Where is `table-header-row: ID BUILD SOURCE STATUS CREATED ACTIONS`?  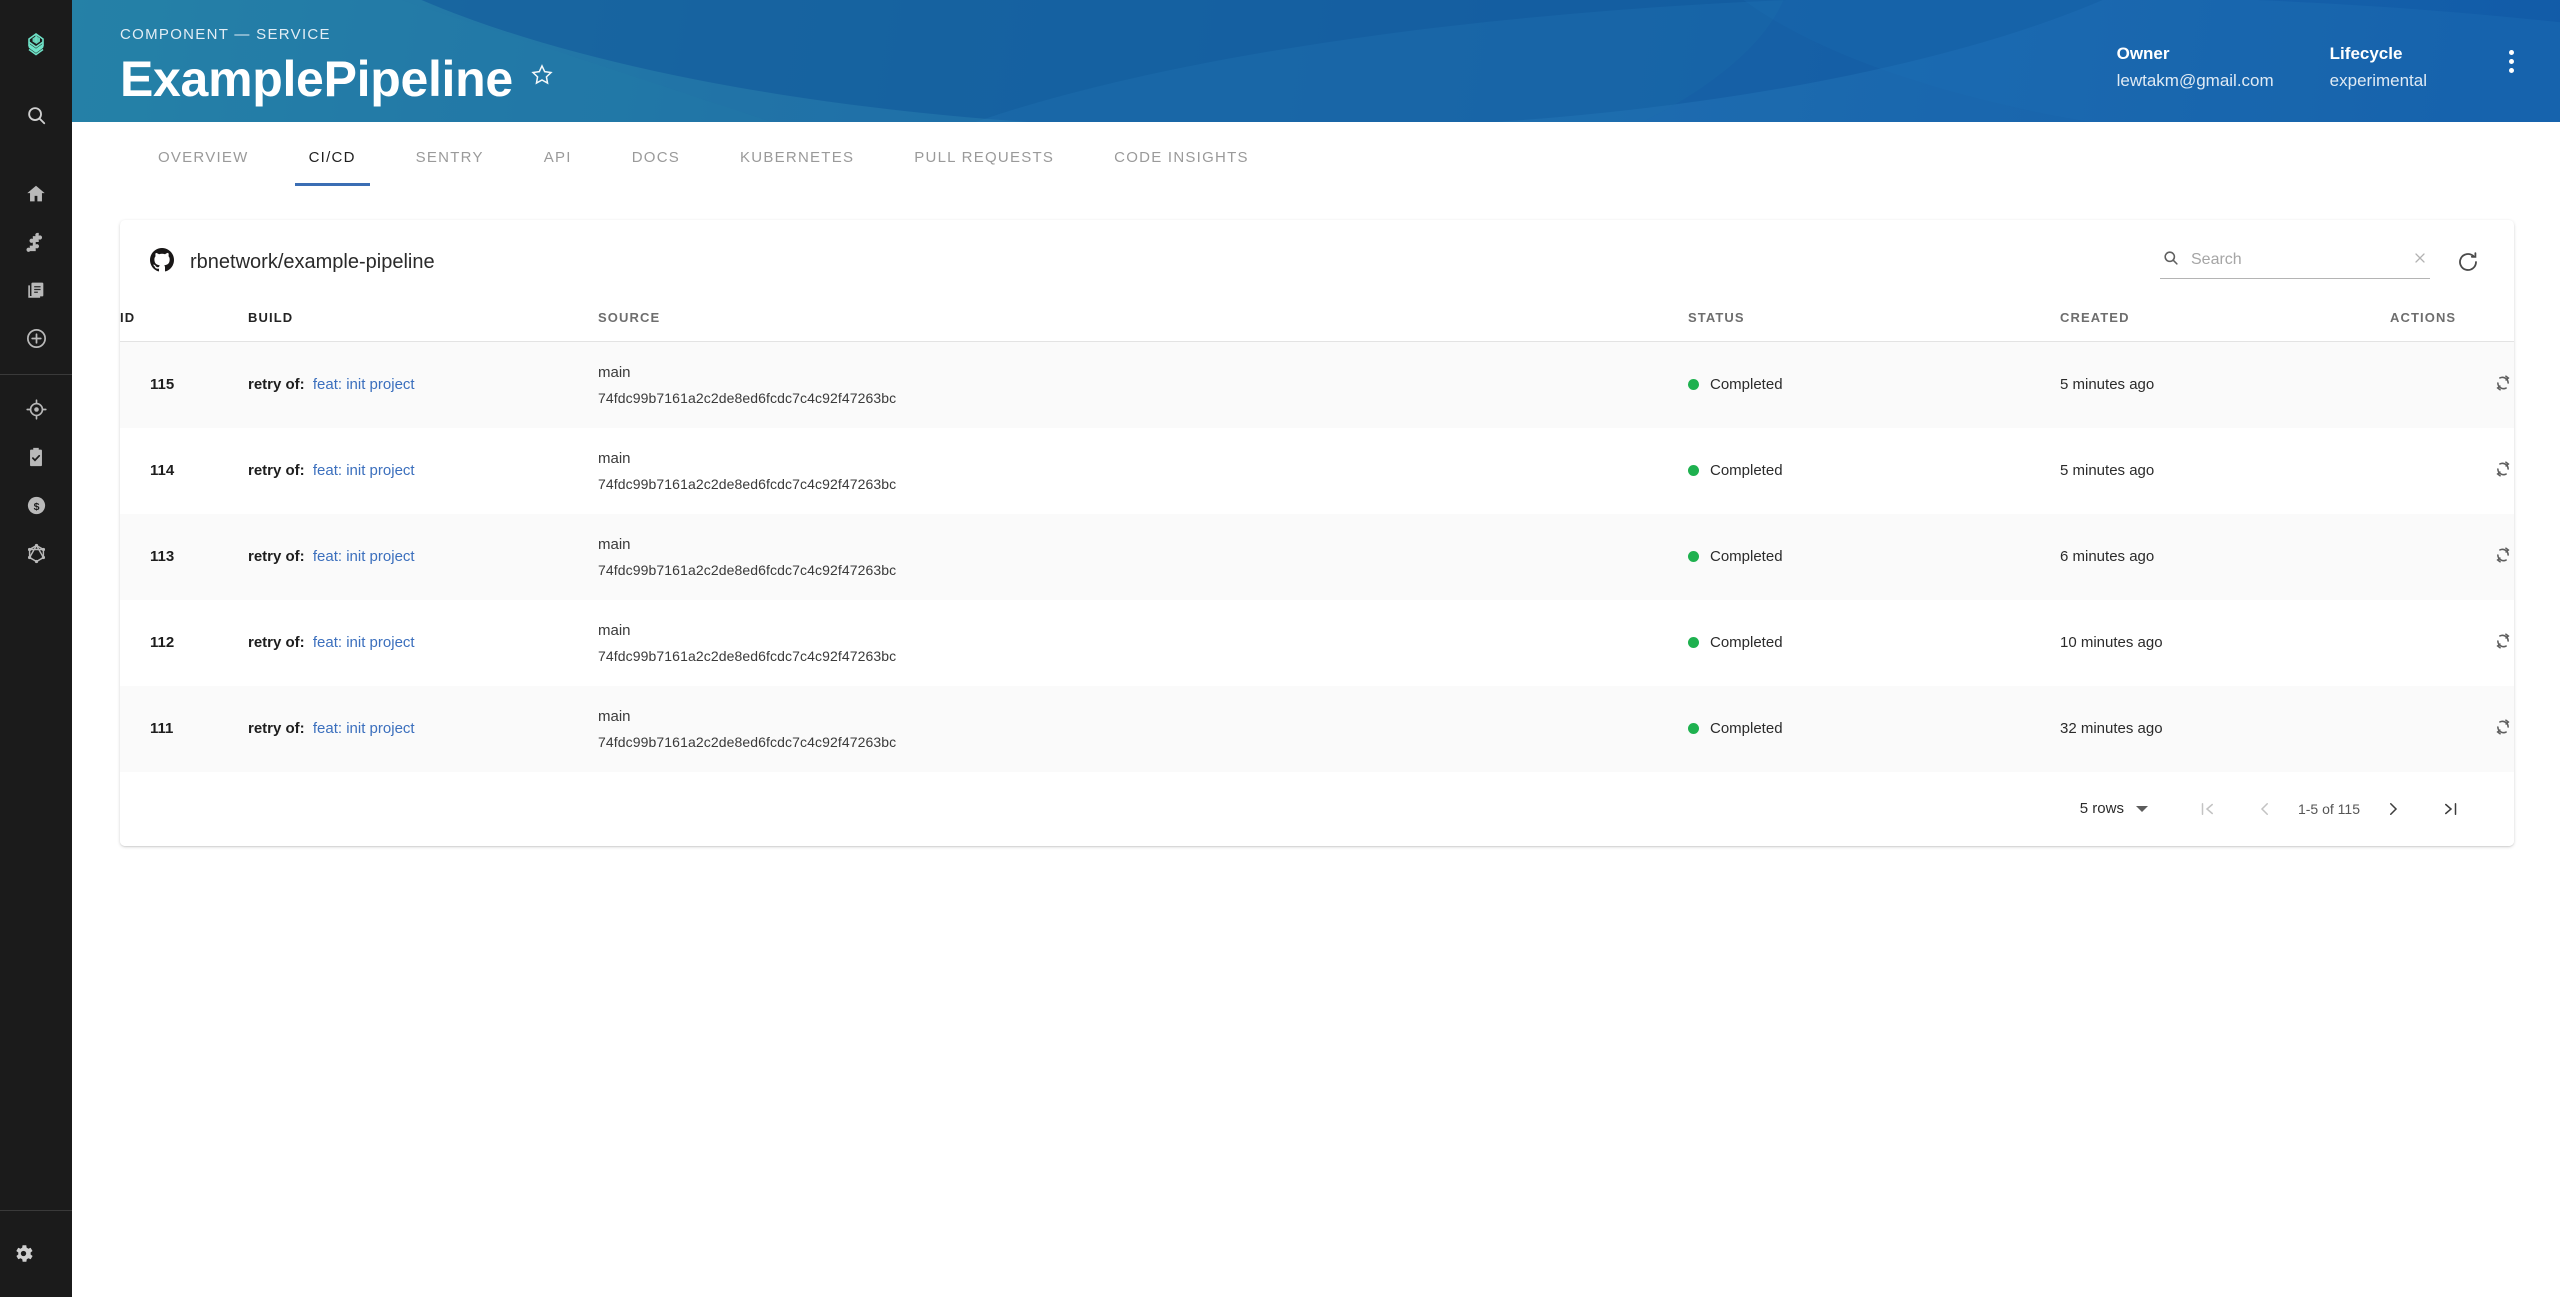
table-header-row: ID BUILD SOURCE STATUS CREATED ACTIONS is located at coordinates (1317, 323).